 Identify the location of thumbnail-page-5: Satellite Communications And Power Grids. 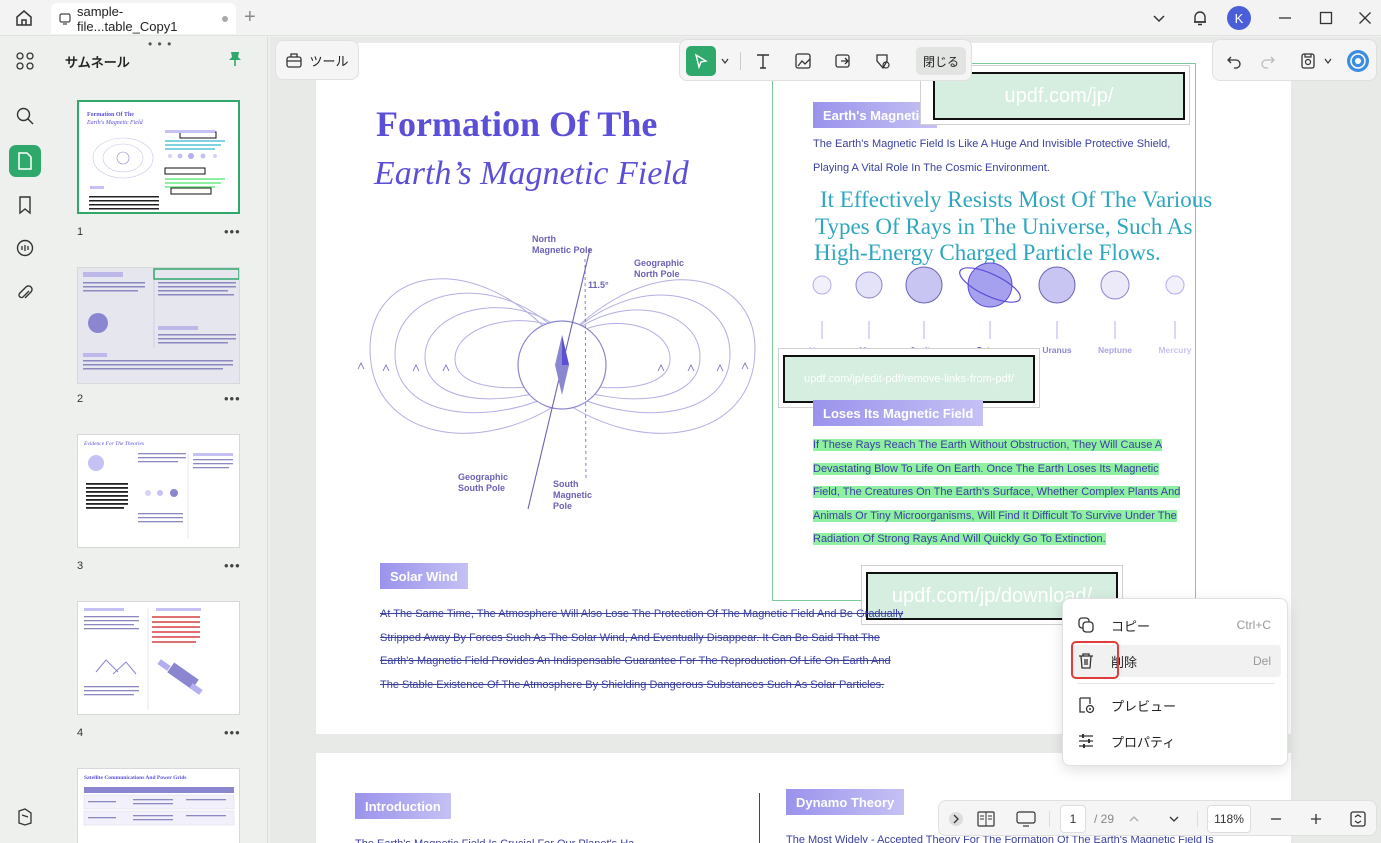
(158, 805).